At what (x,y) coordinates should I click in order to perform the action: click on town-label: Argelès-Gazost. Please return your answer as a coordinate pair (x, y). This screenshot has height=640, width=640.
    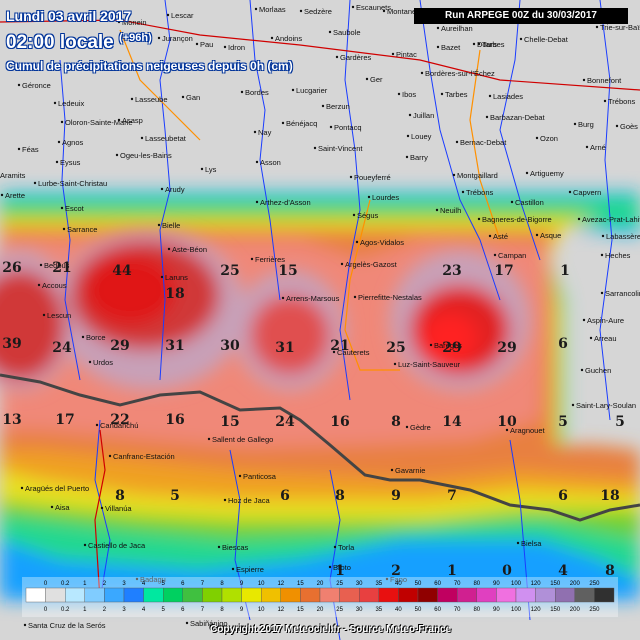
    Looking at the image, I should click on (371, 264).